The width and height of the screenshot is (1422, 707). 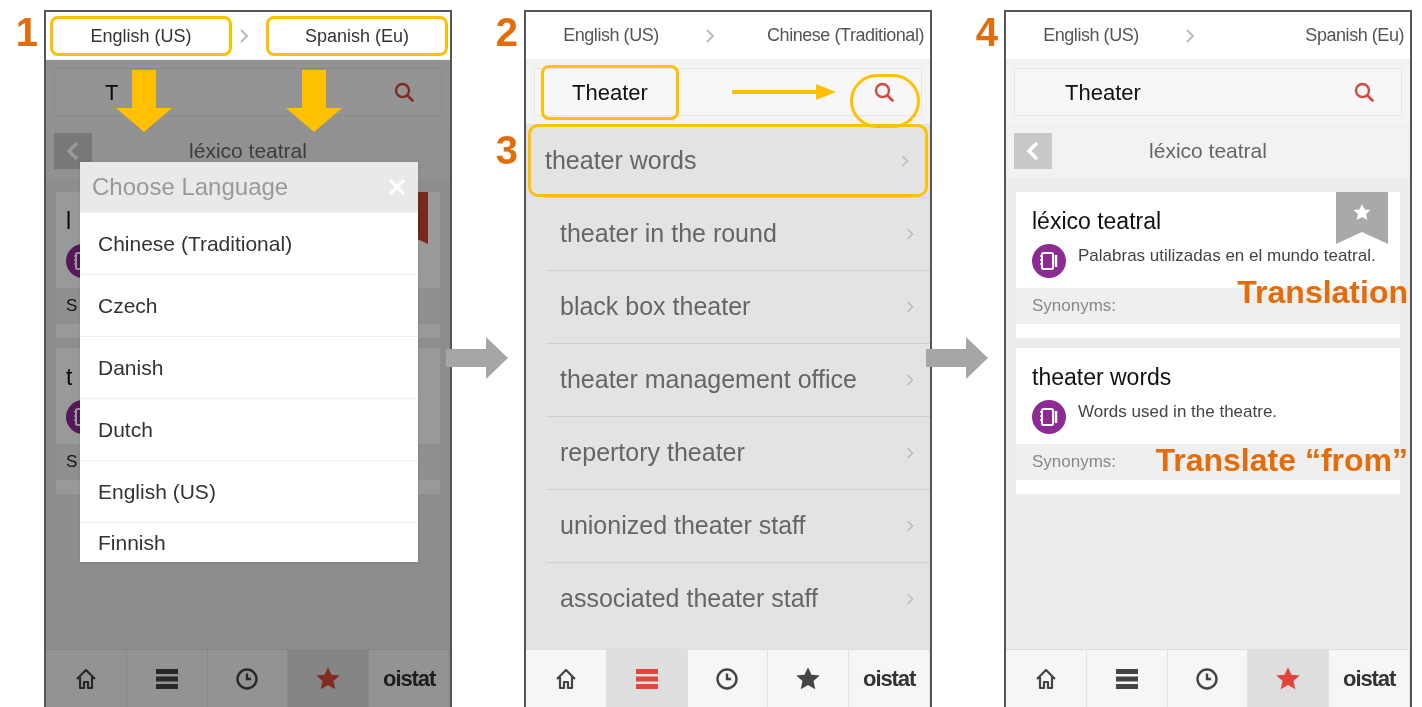 What do you see at coordinates (249, 243) in the screenshot?
I see `language-option: Chinese (Traditional)` at bounding box center [249, 243].